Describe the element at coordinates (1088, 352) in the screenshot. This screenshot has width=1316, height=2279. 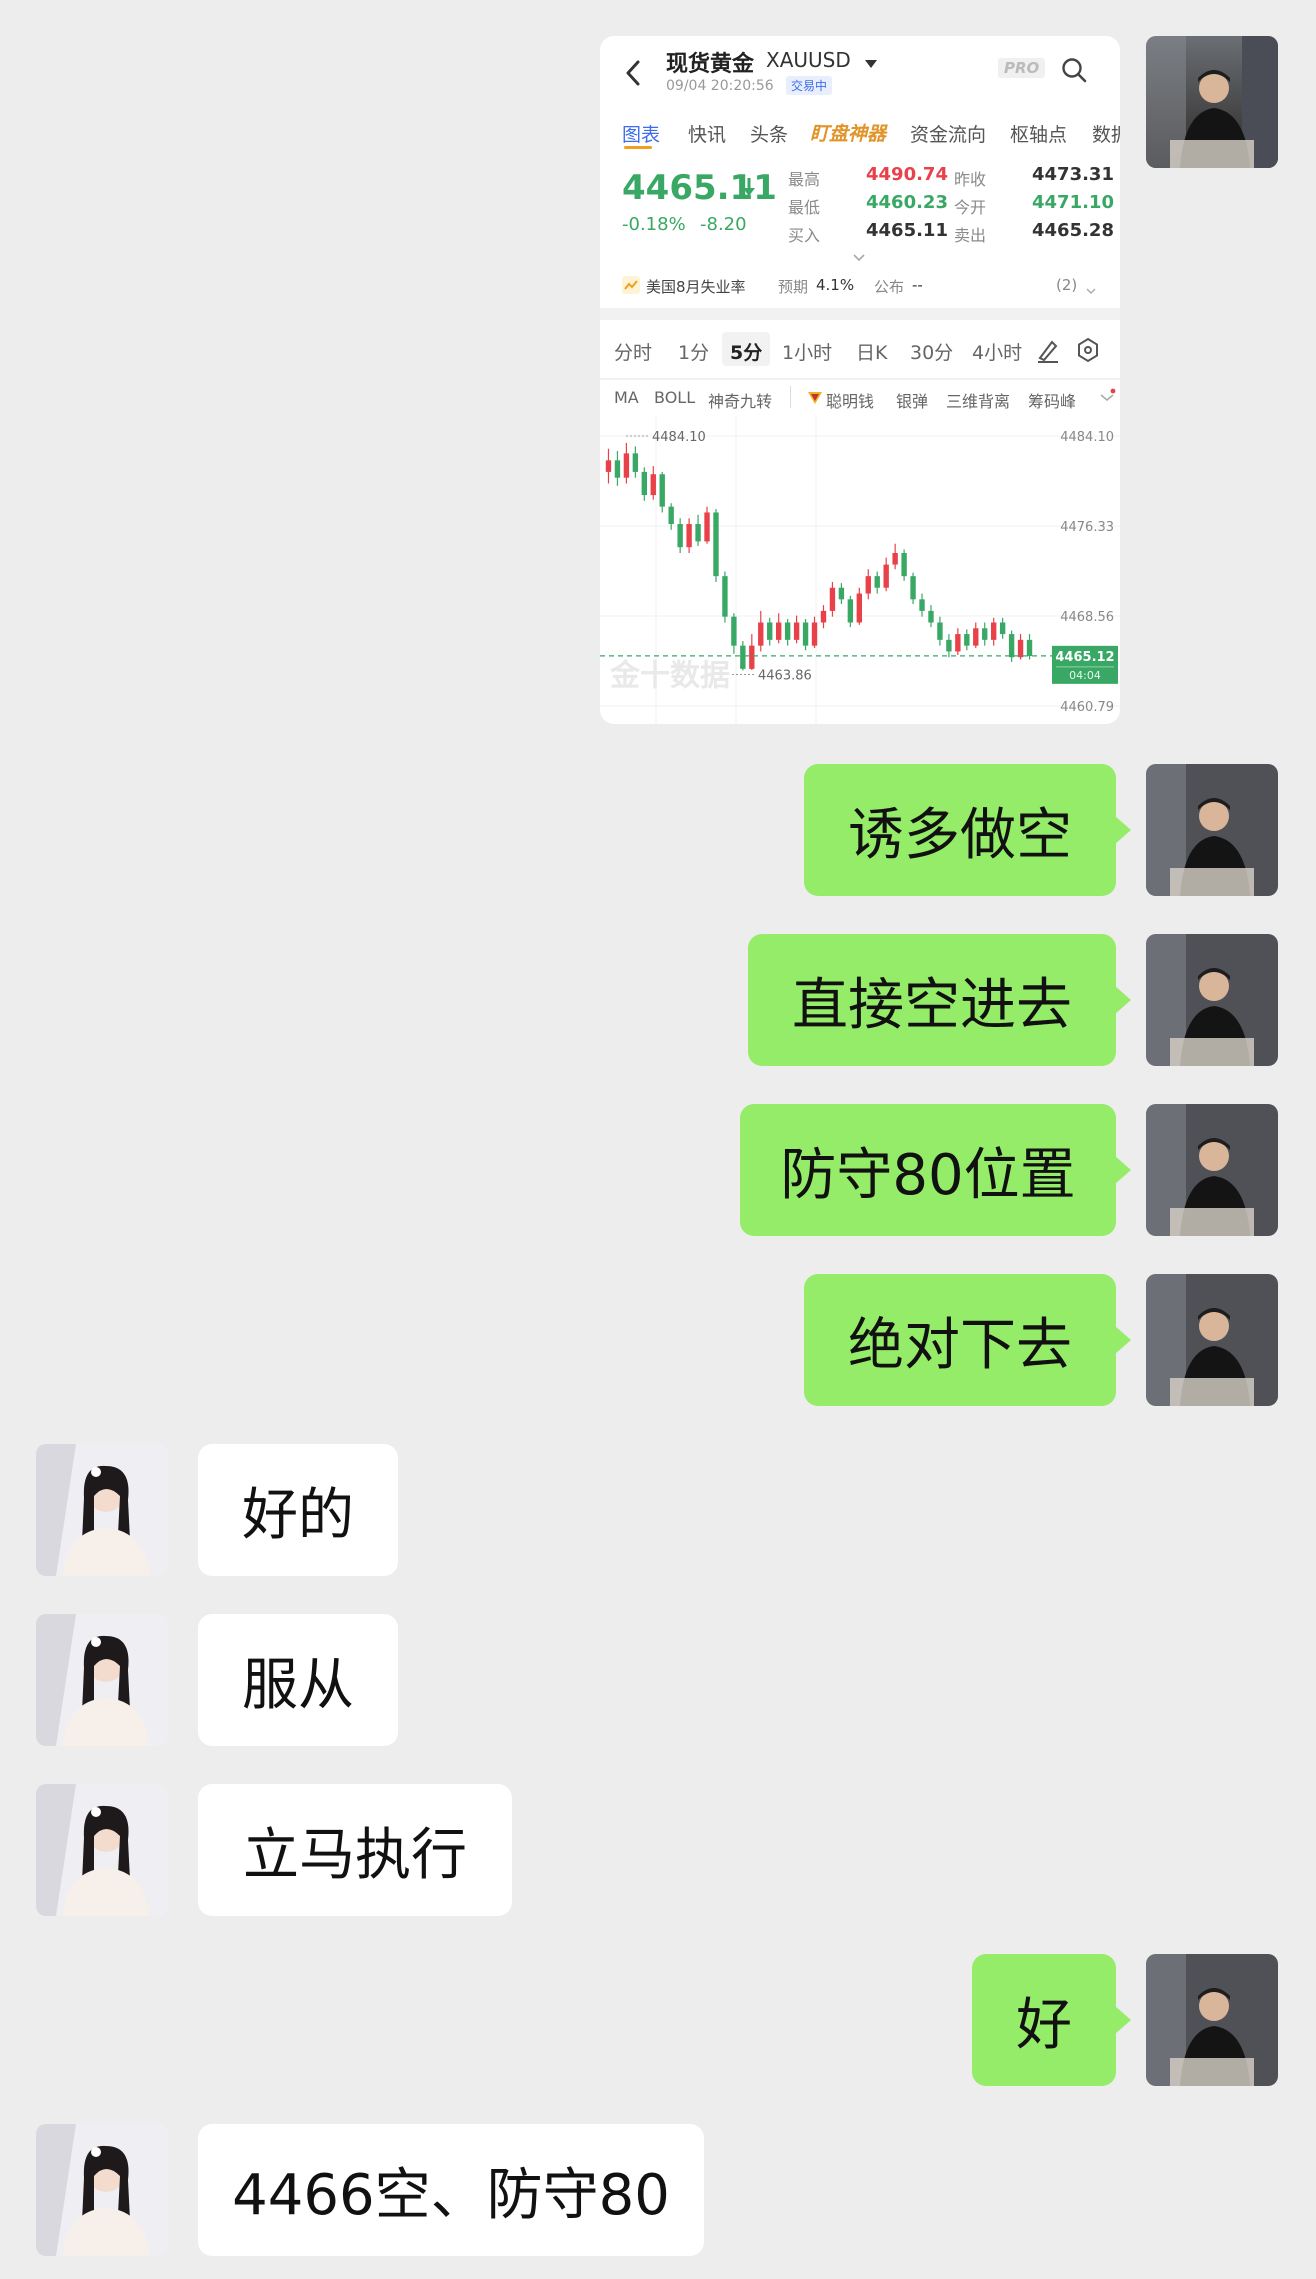
I see `settings-icon` at that location.